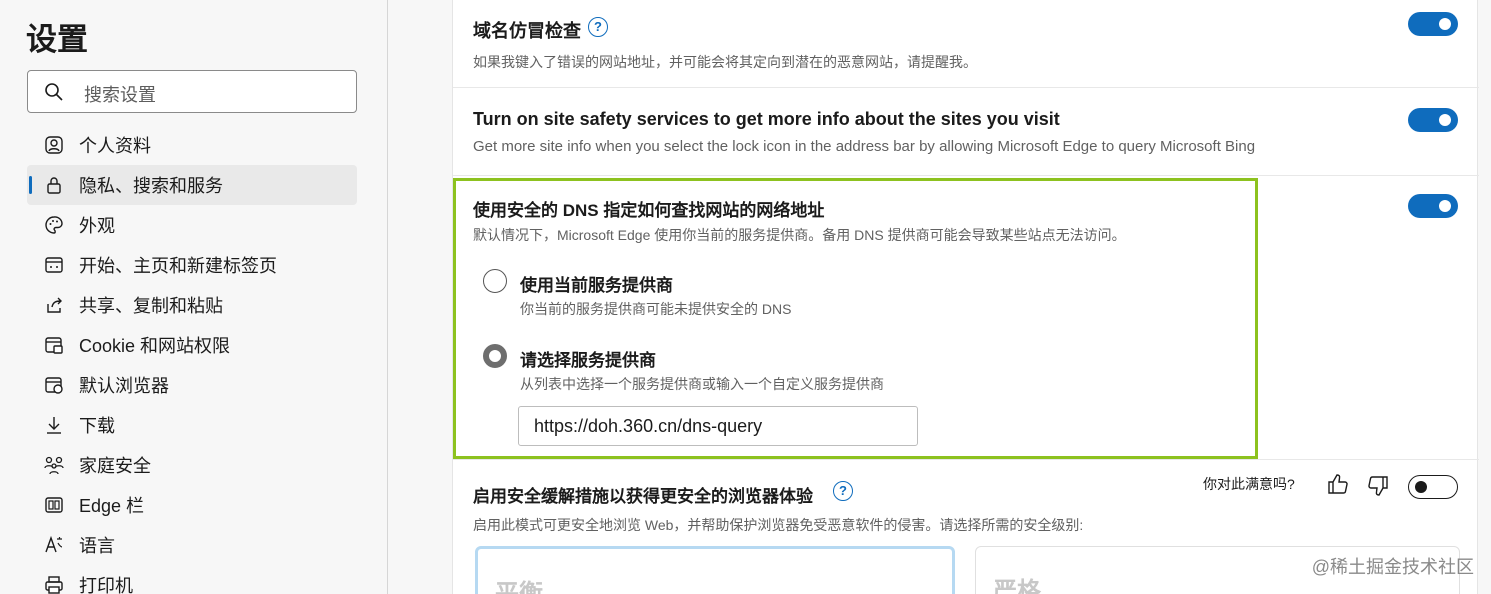  Describe the element at coordinates (192, 545) in the screenshot. I see `sidebar-item-language: 语言` at that location.